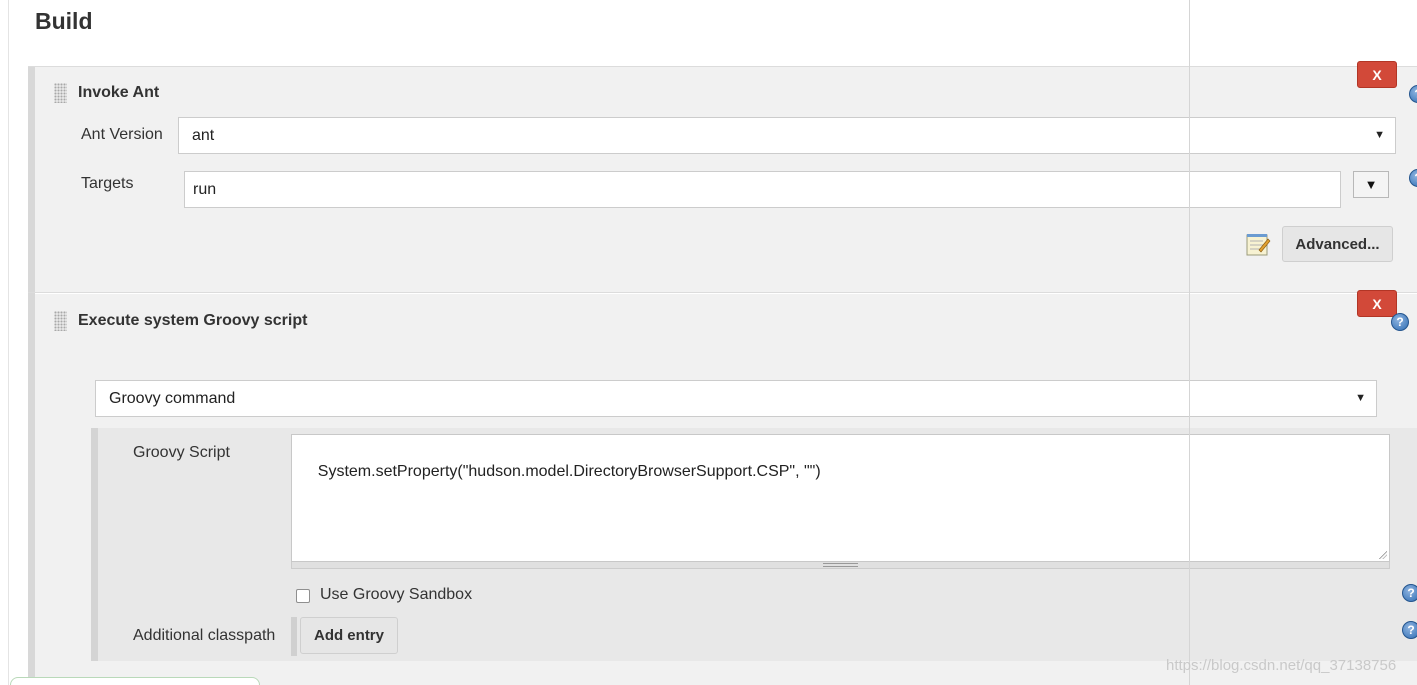  What do you see at coordinates (1189, 342) in the screenshot?
I see `column-divider` at bounding box center [1189, 342].